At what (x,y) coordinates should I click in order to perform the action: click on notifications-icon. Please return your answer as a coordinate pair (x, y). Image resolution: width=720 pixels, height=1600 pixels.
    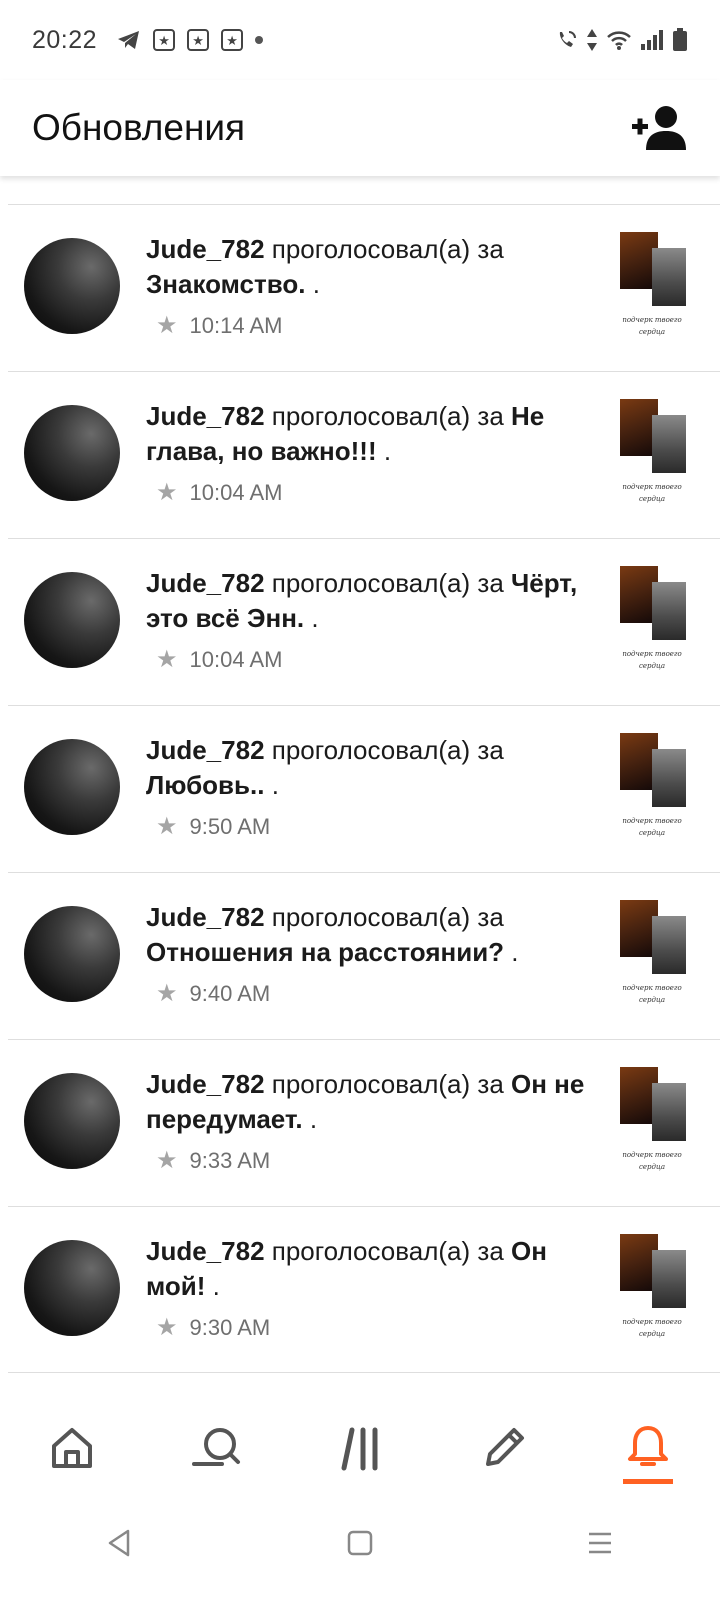
    Looking at the image, I should click on (648, 1446).